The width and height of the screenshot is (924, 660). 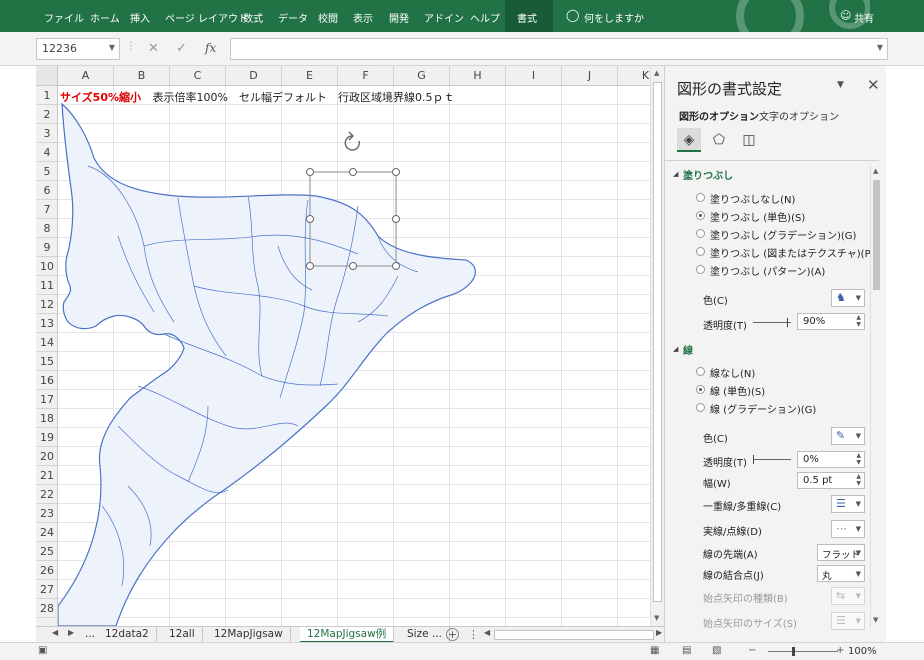 What do you see at coordinates (363, 17) in the screenshot?
I see `tab-view: 表示` at bounding box center [363, 17].